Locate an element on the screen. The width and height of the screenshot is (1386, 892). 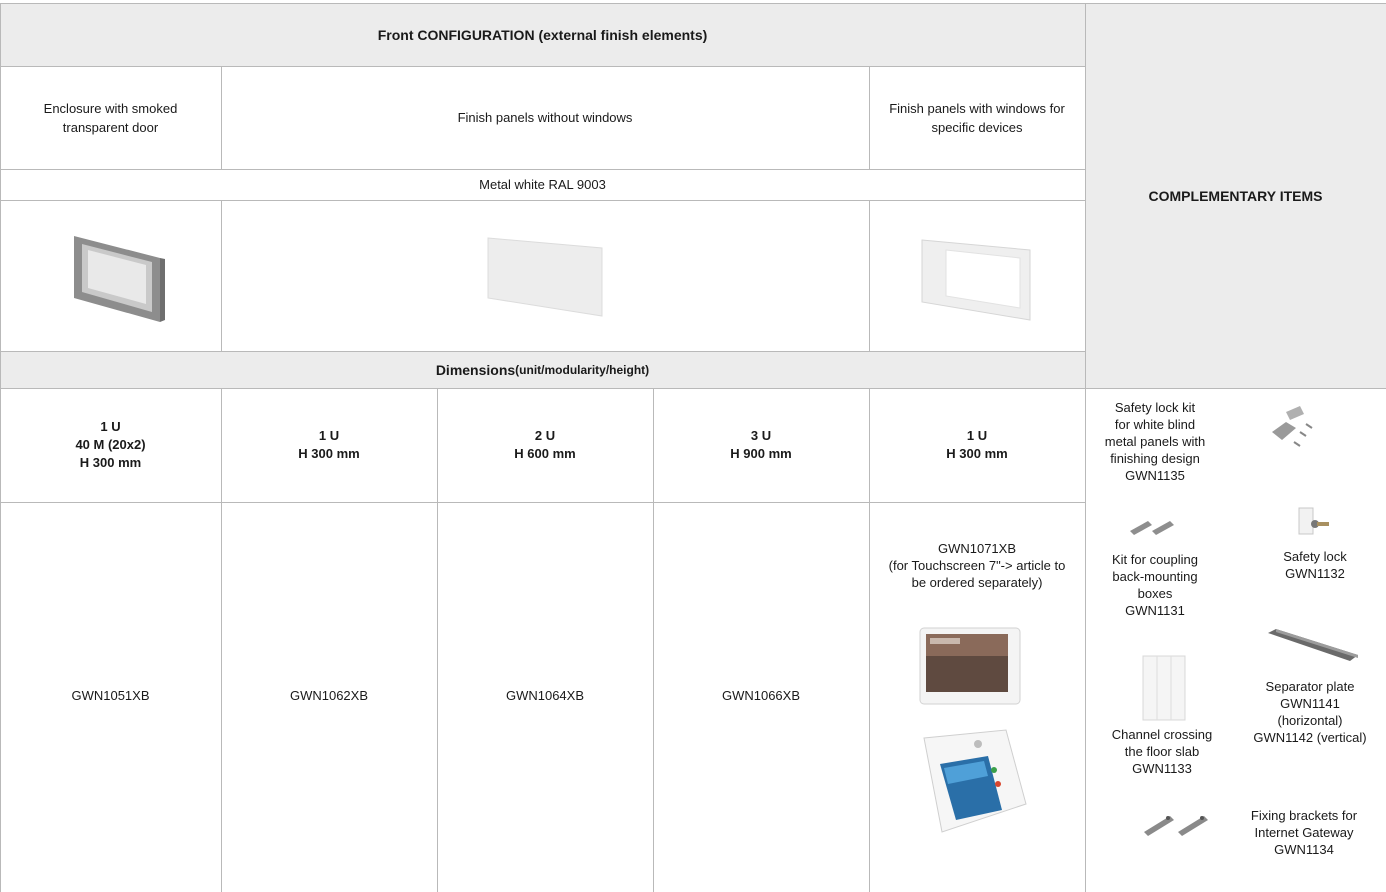
fixing-brackets-icon is located at coordinates (1180, 823).